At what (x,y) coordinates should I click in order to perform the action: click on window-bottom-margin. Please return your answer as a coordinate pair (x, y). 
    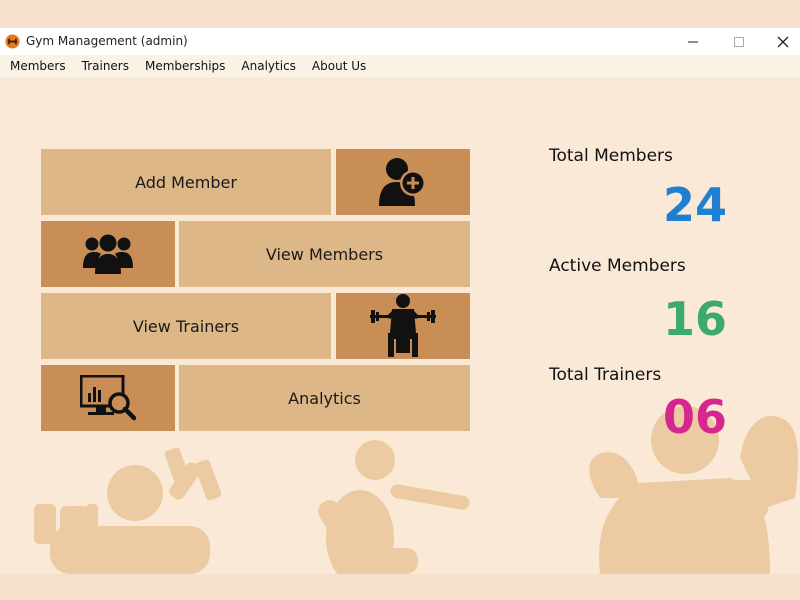
    Looking at the image, I should click on (400, 587).